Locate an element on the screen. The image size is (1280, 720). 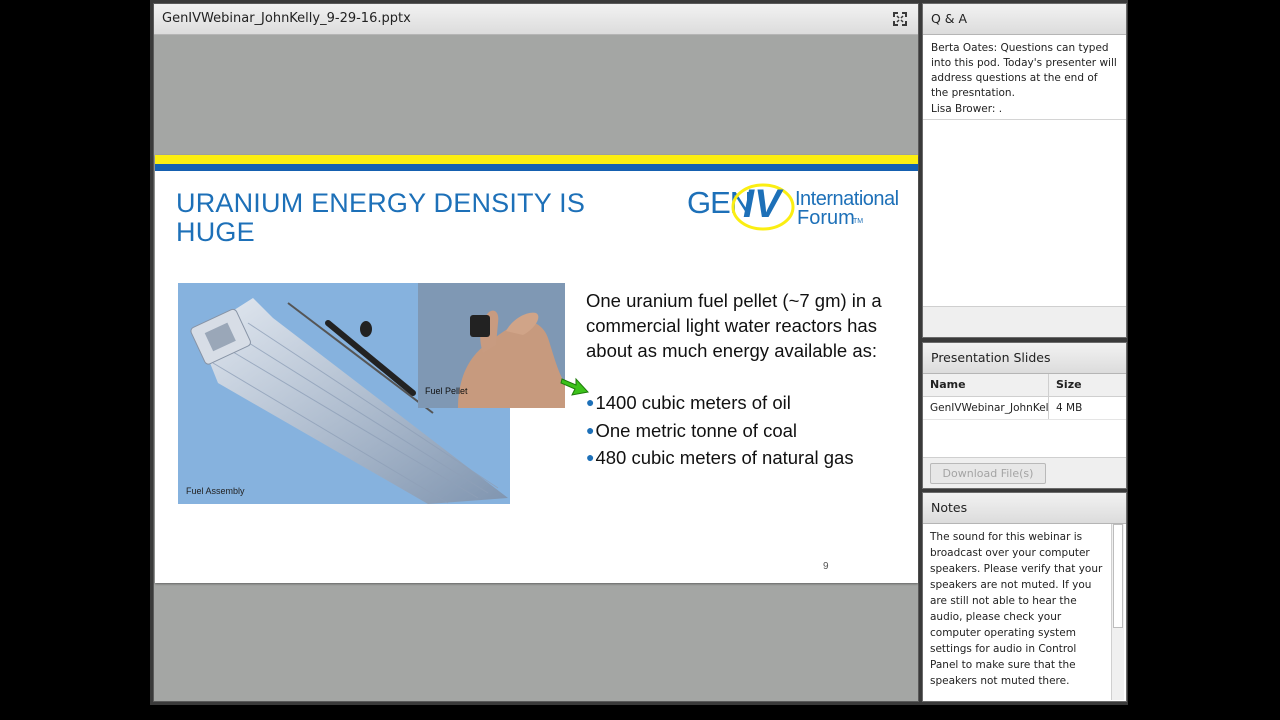
slide-band-yellow is located at coordinates (536, 159).